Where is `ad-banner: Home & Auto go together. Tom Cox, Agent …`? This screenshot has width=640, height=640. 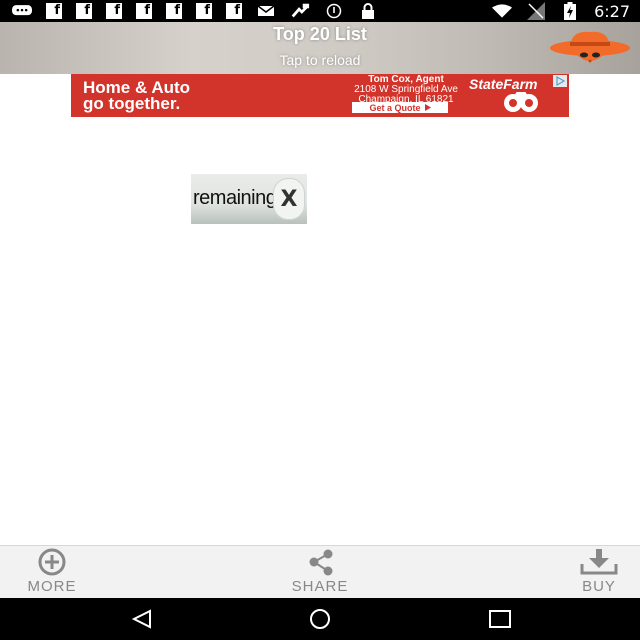
ad-banner: Home & Auto go together. Tom Cox, Agent … is located at coordinates (320, 95).